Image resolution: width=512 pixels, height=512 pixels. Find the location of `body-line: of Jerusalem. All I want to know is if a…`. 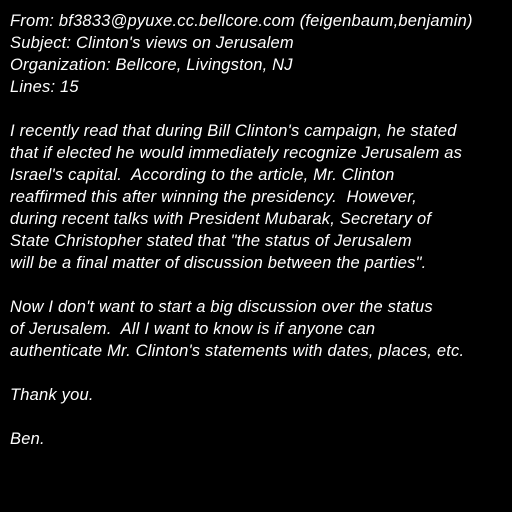

body-line: of Jerusalem. All I want to know is if a… is located at coordinates (193, 329).